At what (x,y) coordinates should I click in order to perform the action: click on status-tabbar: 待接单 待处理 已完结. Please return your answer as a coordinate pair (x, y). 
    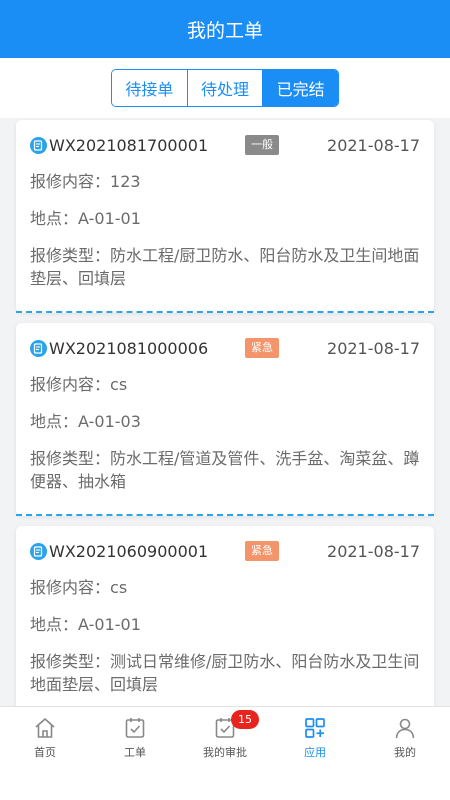
    Looking at the image, I should click on (225, 88).